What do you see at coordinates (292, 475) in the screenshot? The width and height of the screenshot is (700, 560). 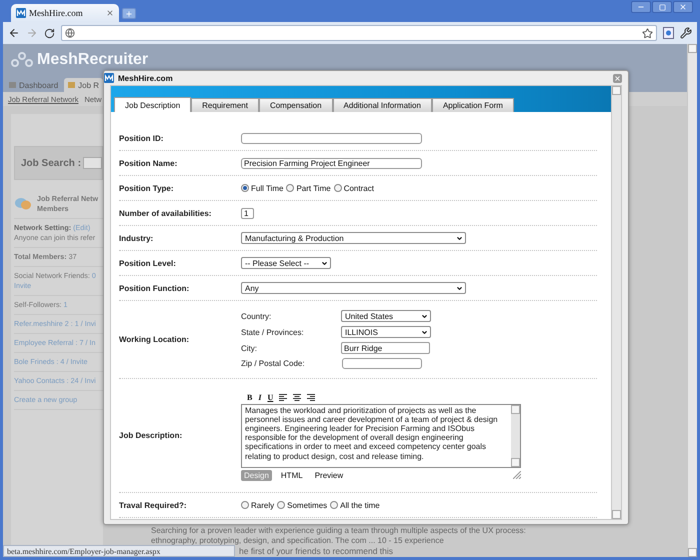 I see `mode-tab: HTML` at bounding box center [292, 475].